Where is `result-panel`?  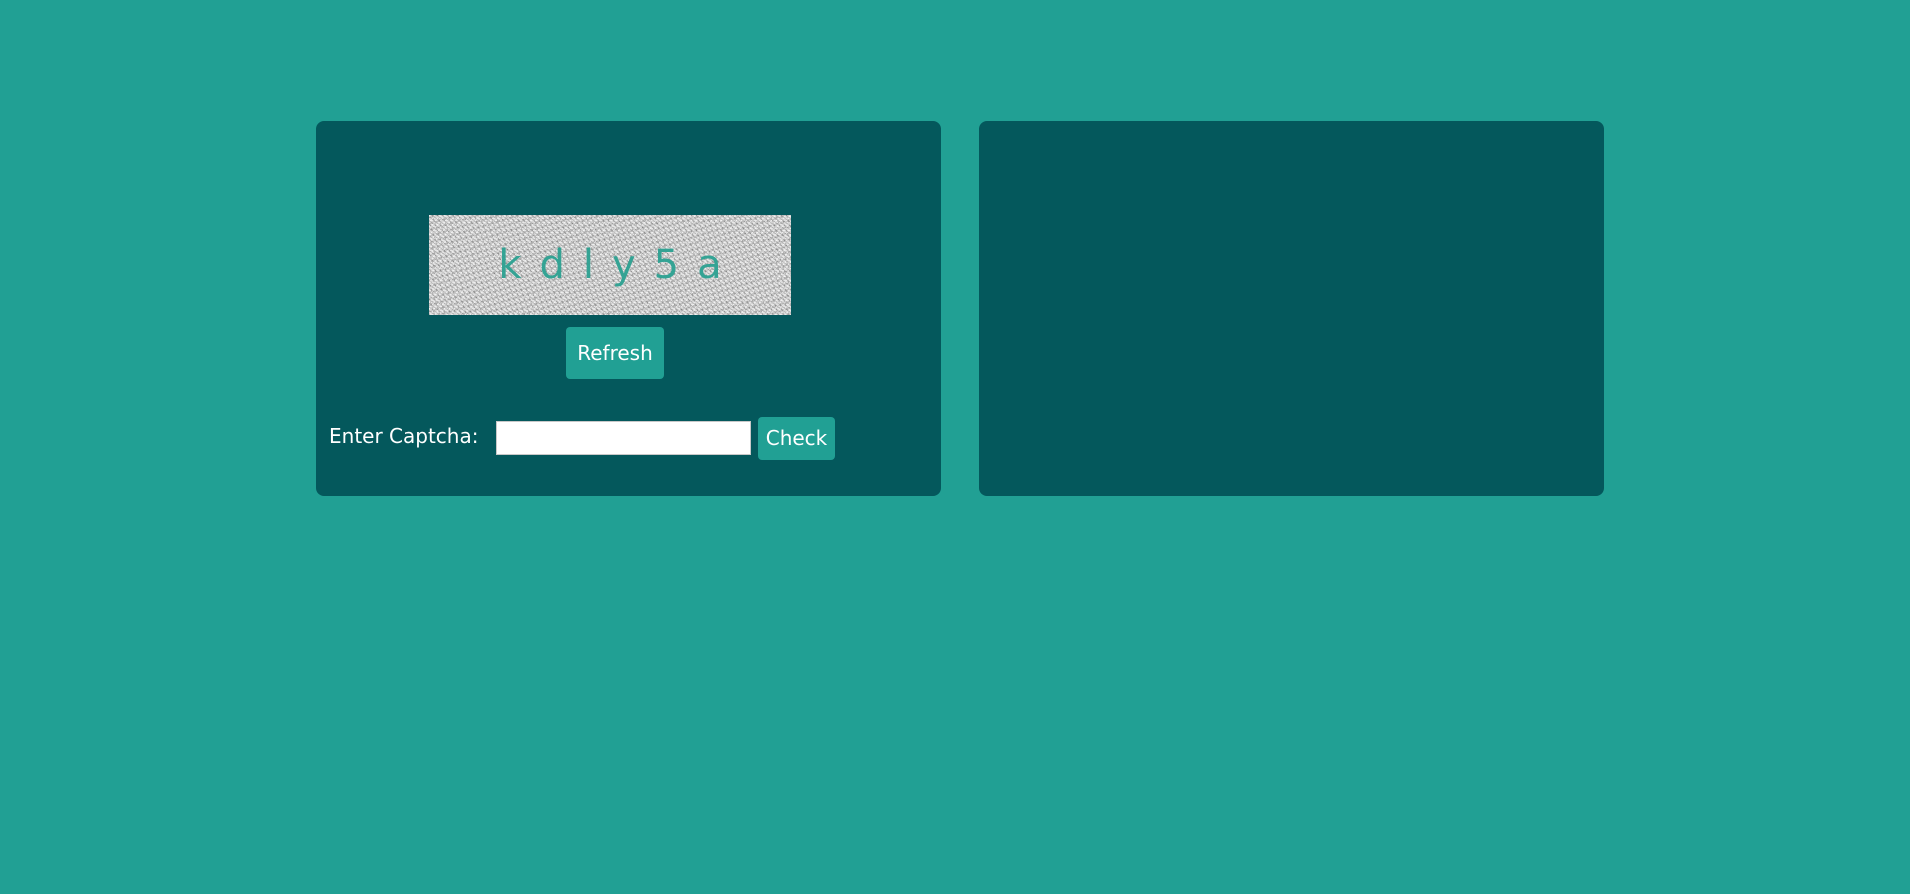 result-panel is located at coordinates (1291, 308).